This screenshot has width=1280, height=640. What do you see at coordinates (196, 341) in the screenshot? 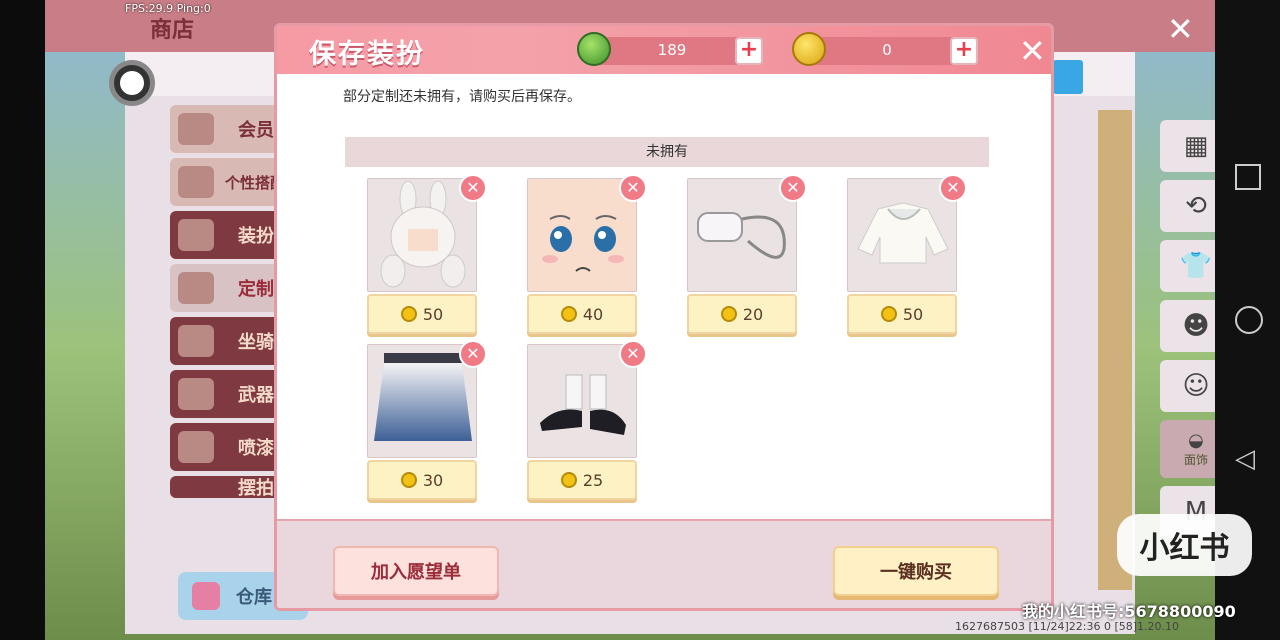
I see `mount-icon` at bounding box center [196, 341].